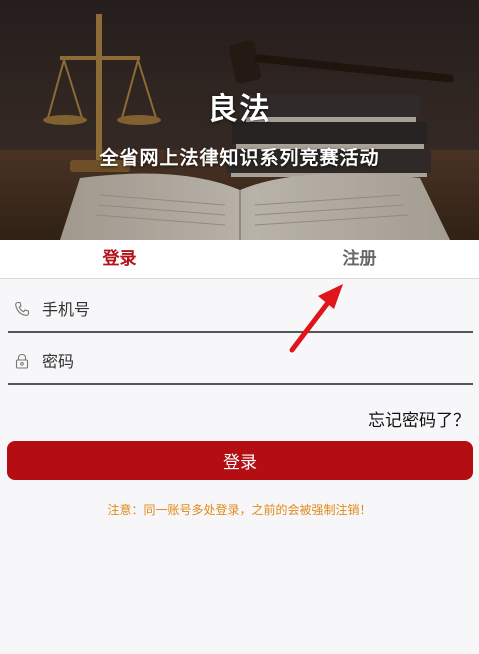  I want to click on phone-input, so click(252, 309).